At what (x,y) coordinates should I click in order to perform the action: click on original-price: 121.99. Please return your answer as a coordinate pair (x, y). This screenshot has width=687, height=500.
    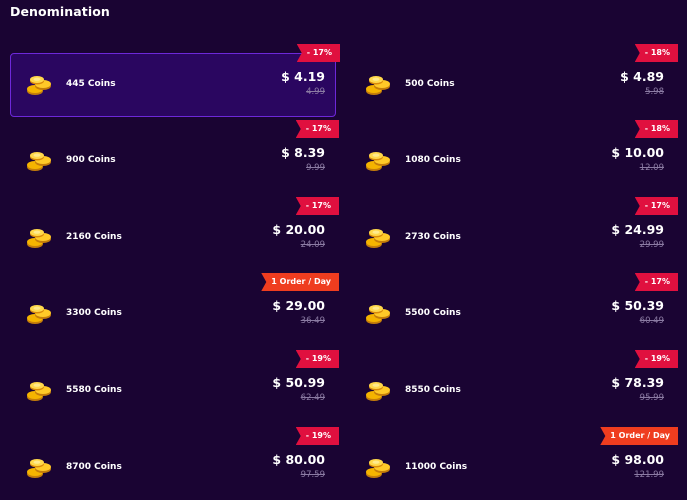
    Looking at the image, I should click on (649, 475).